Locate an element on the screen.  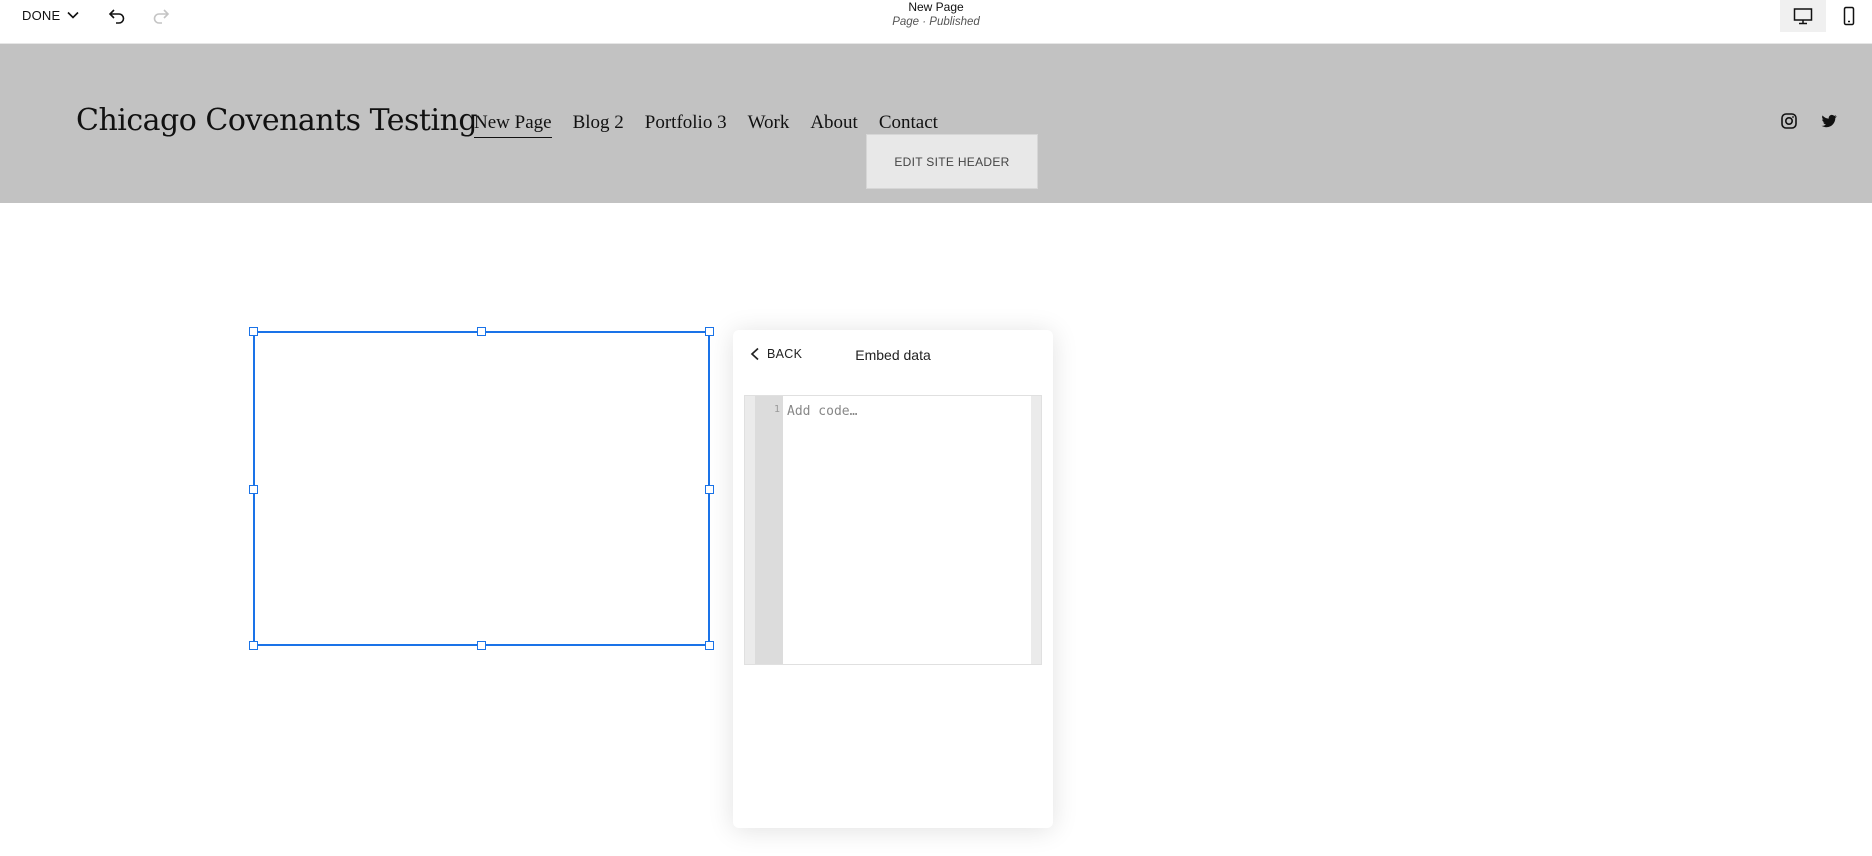
social-links is located at coordinates (1809, 121).